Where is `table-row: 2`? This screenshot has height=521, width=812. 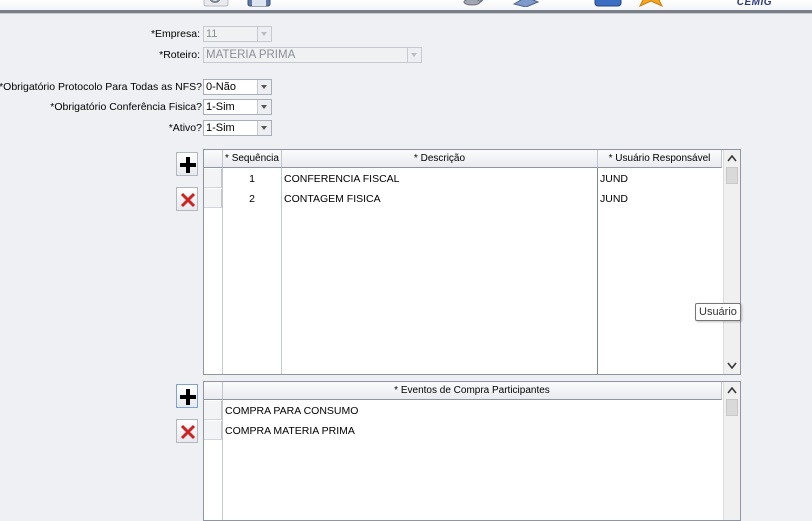
table-row: 2 is located at coordinates (252, 199).